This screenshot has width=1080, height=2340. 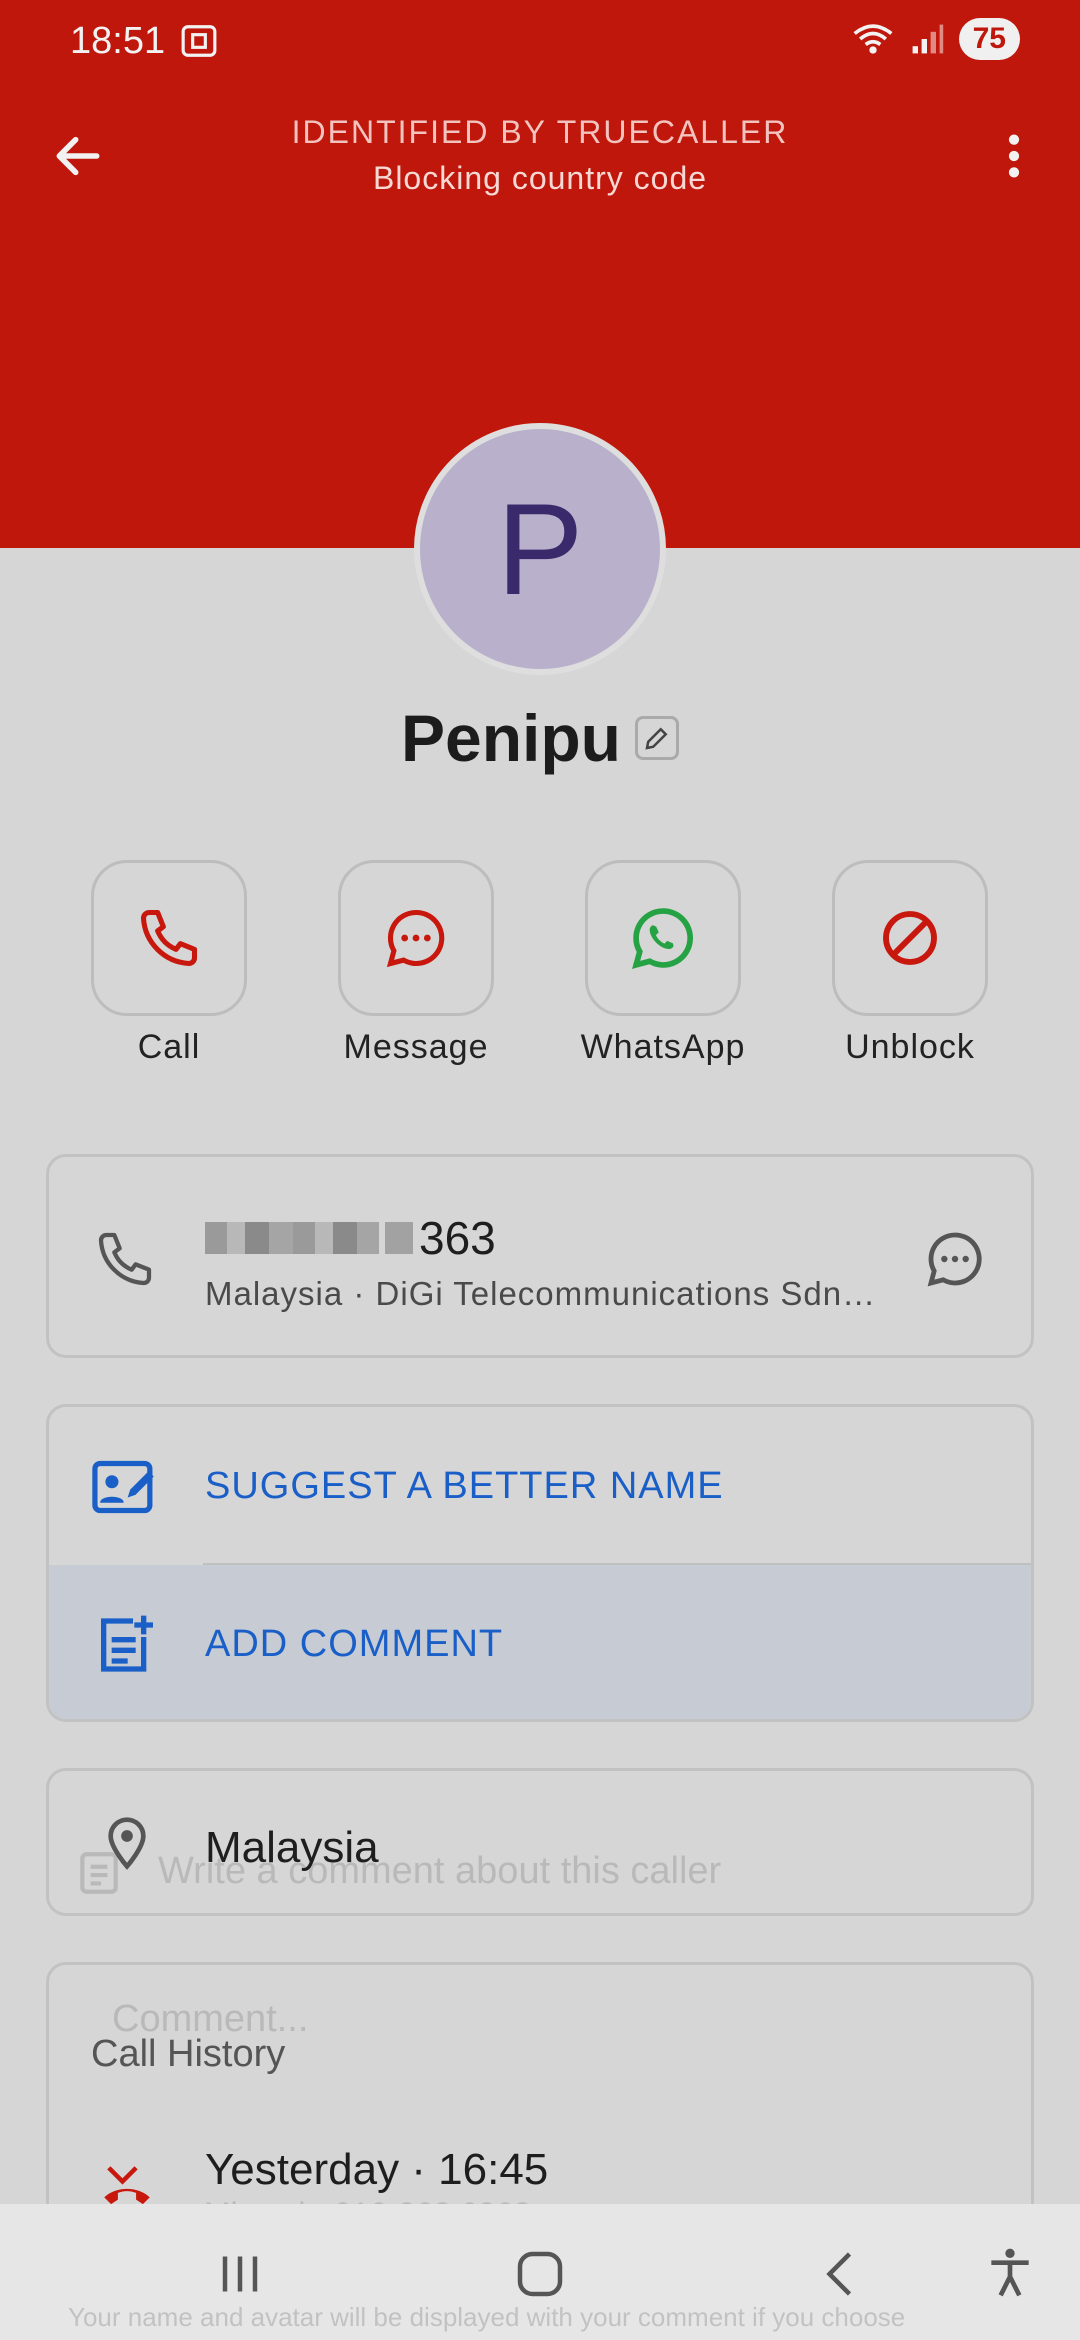 I want to click on unblock-label: Unblock, so click(x=910, y=1047).